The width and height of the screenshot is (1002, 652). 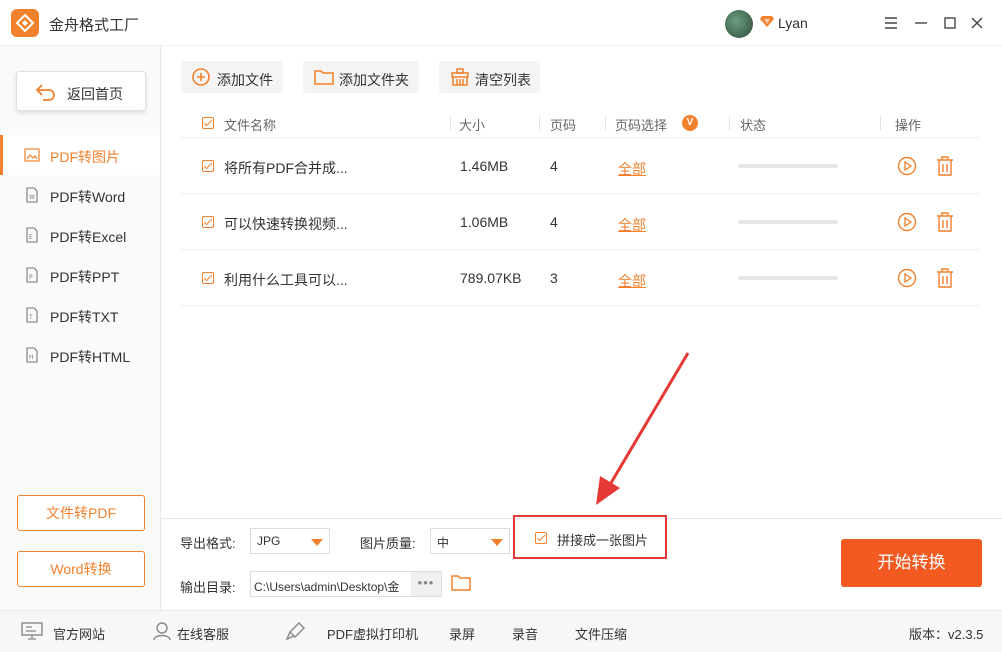 What do you see at coordinates (95, 94) in the screenshot?
I see `back-home-label: 返回首页` at bounding box center [95, 94].